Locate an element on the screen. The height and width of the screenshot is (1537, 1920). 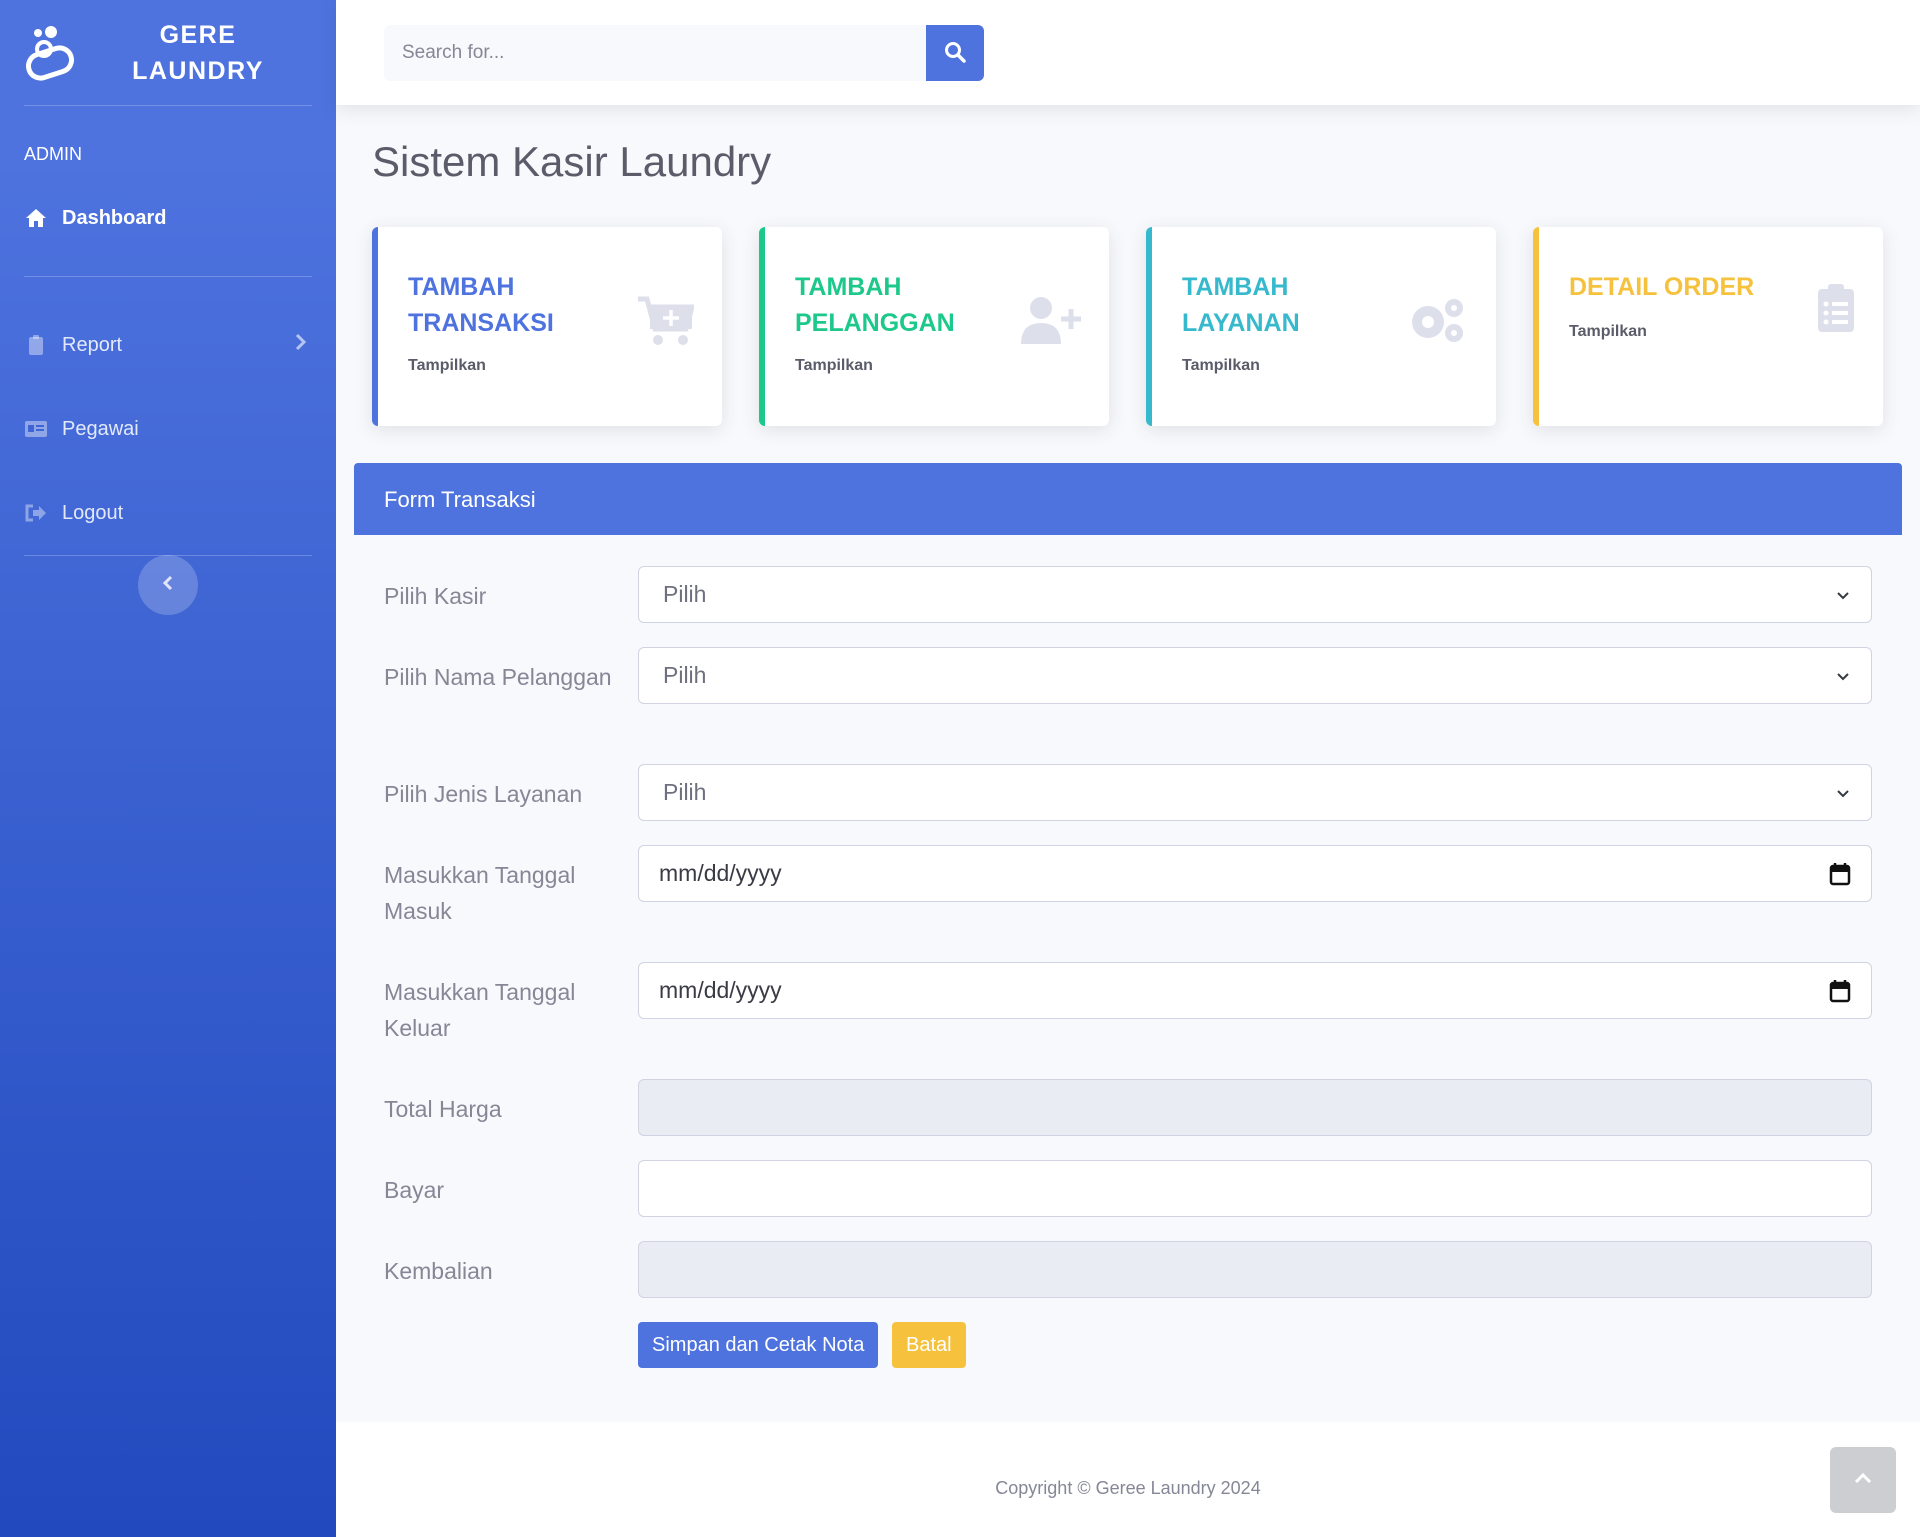
sidebar-item-label: Logout is located at coordinates (93, 512).